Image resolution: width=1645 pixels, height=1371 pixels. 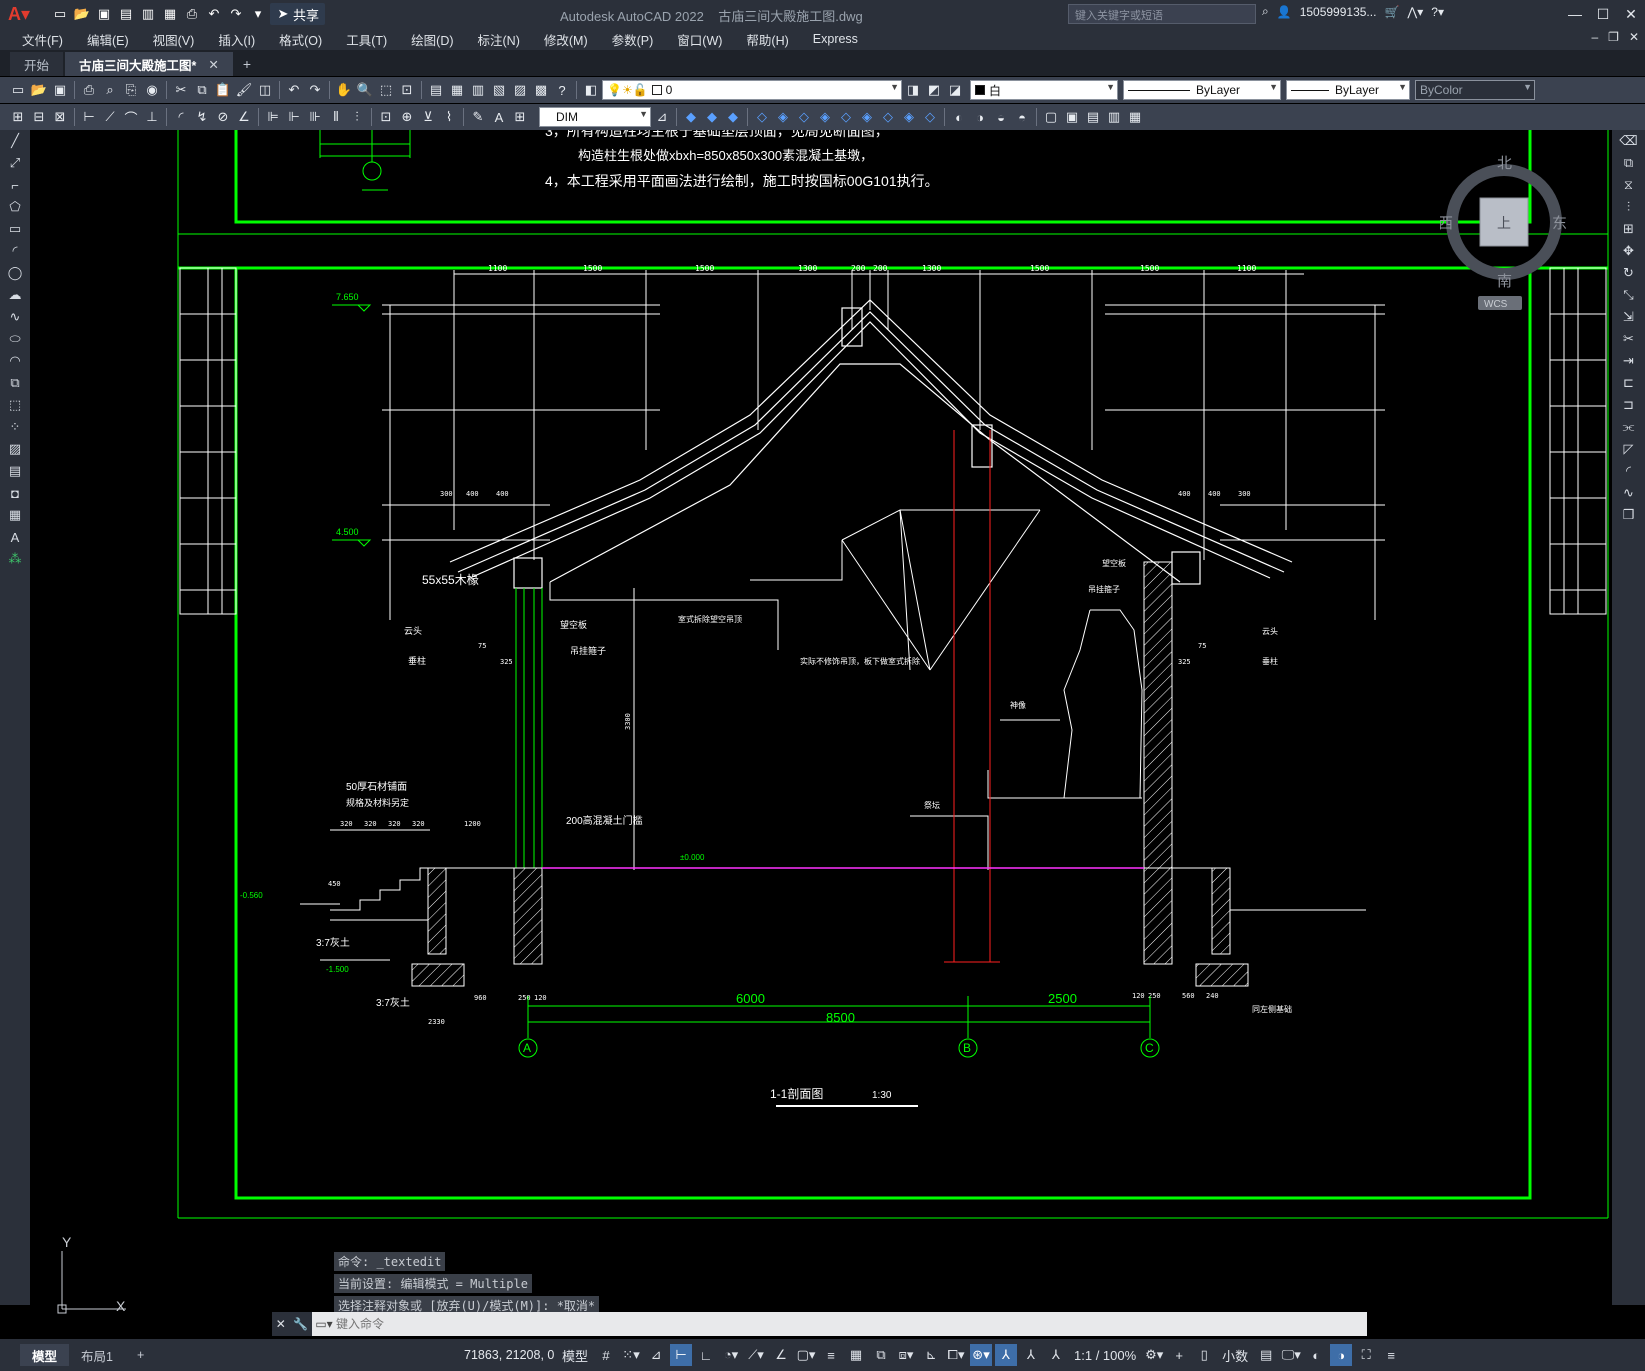 What do you see at coordinates (1093, 117) in the screenshot?
I see `view-sw-iso-icon: ▤` at bounding box center [1093, 117].